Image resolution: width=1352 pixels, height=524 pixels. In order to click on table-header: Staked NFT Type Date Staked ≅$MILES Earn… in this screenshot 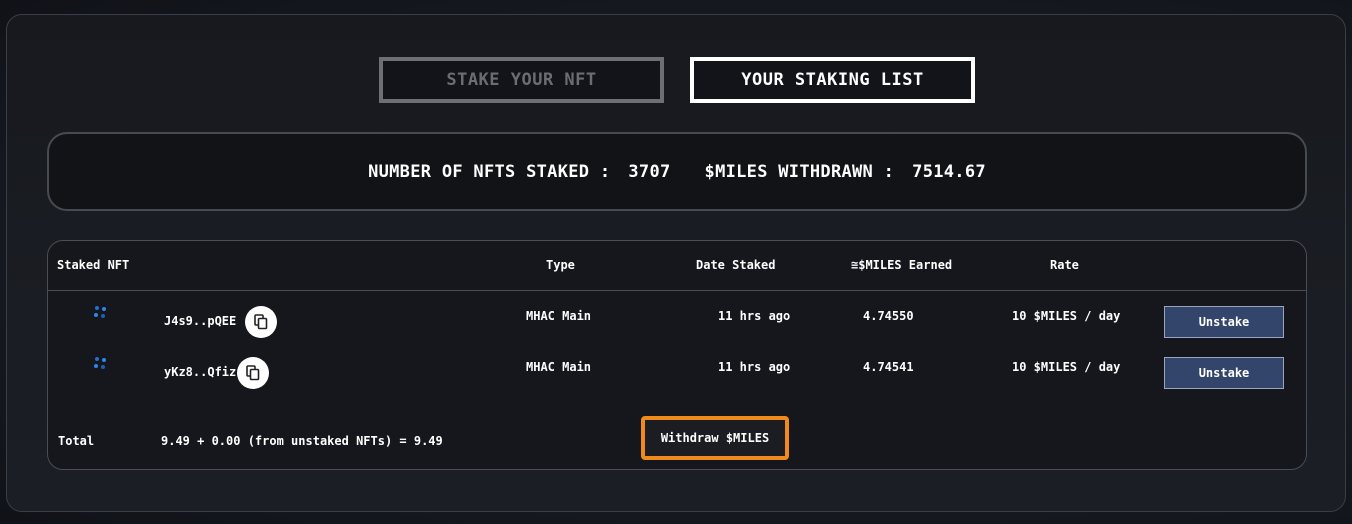, I will do `click(677, 266)`.